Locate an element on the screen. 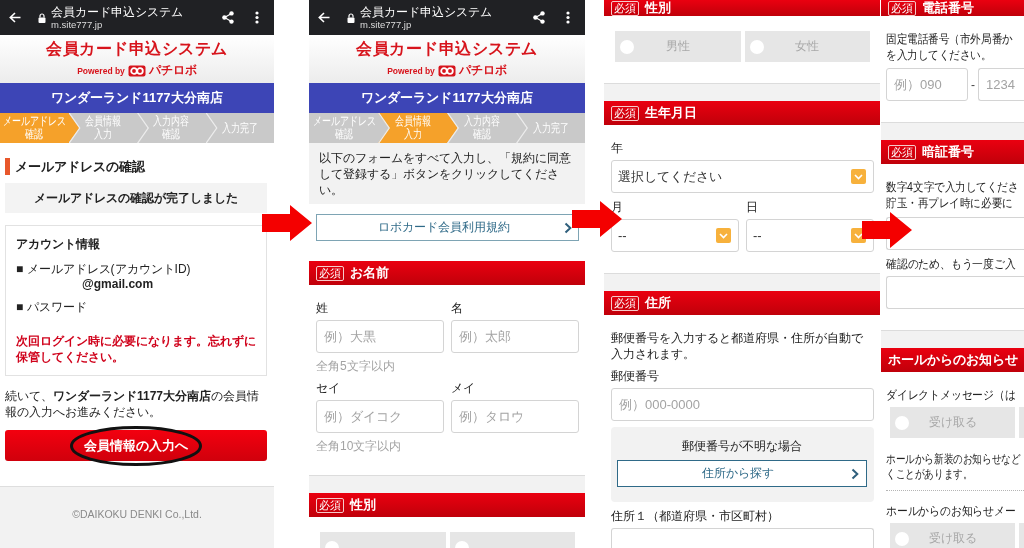  text-input: 1234 is located at coordinates (1001, 84).